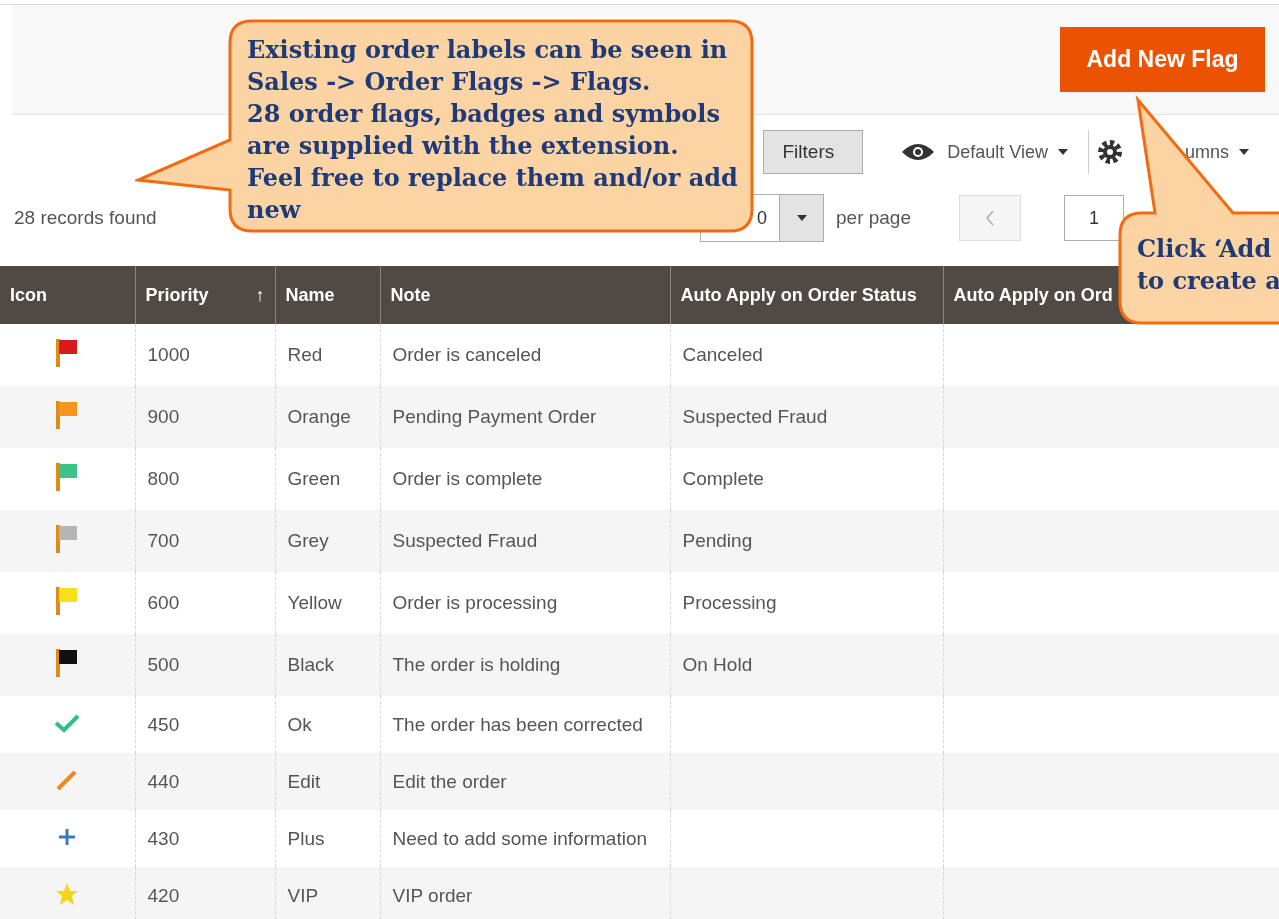 Image resolution: width=1279 pixels, height=919 pixels. What do you see at coordinates (1007, 152) in the screenshot?
I see `view-dropdown: Default View` at bounding box center [1007, 152].